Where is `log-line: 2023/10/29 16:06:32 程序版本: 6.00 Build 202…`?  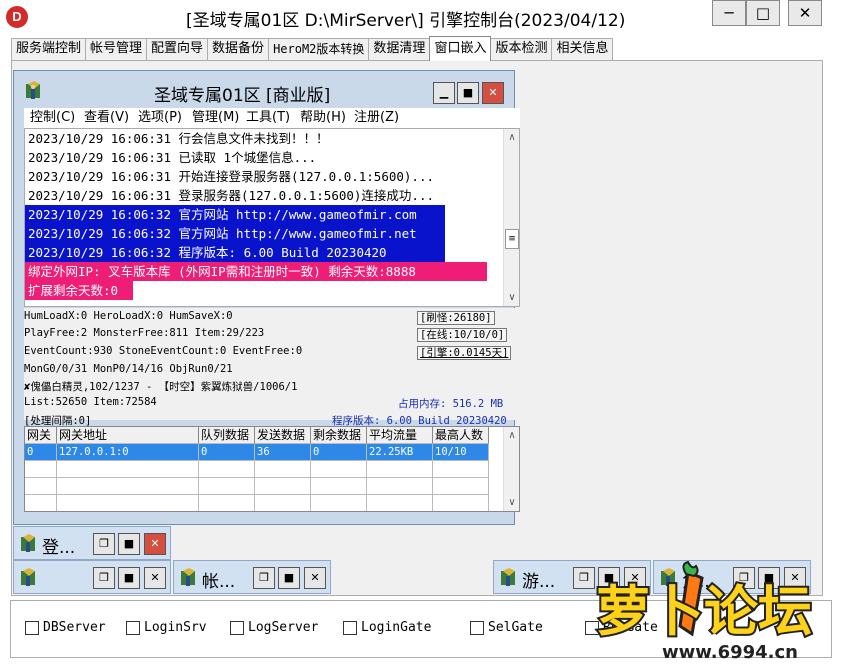
log-line: 2023/10/29 16:06:32 程序版本: 6.00 Build 202… is located at coordinates (235, 252).